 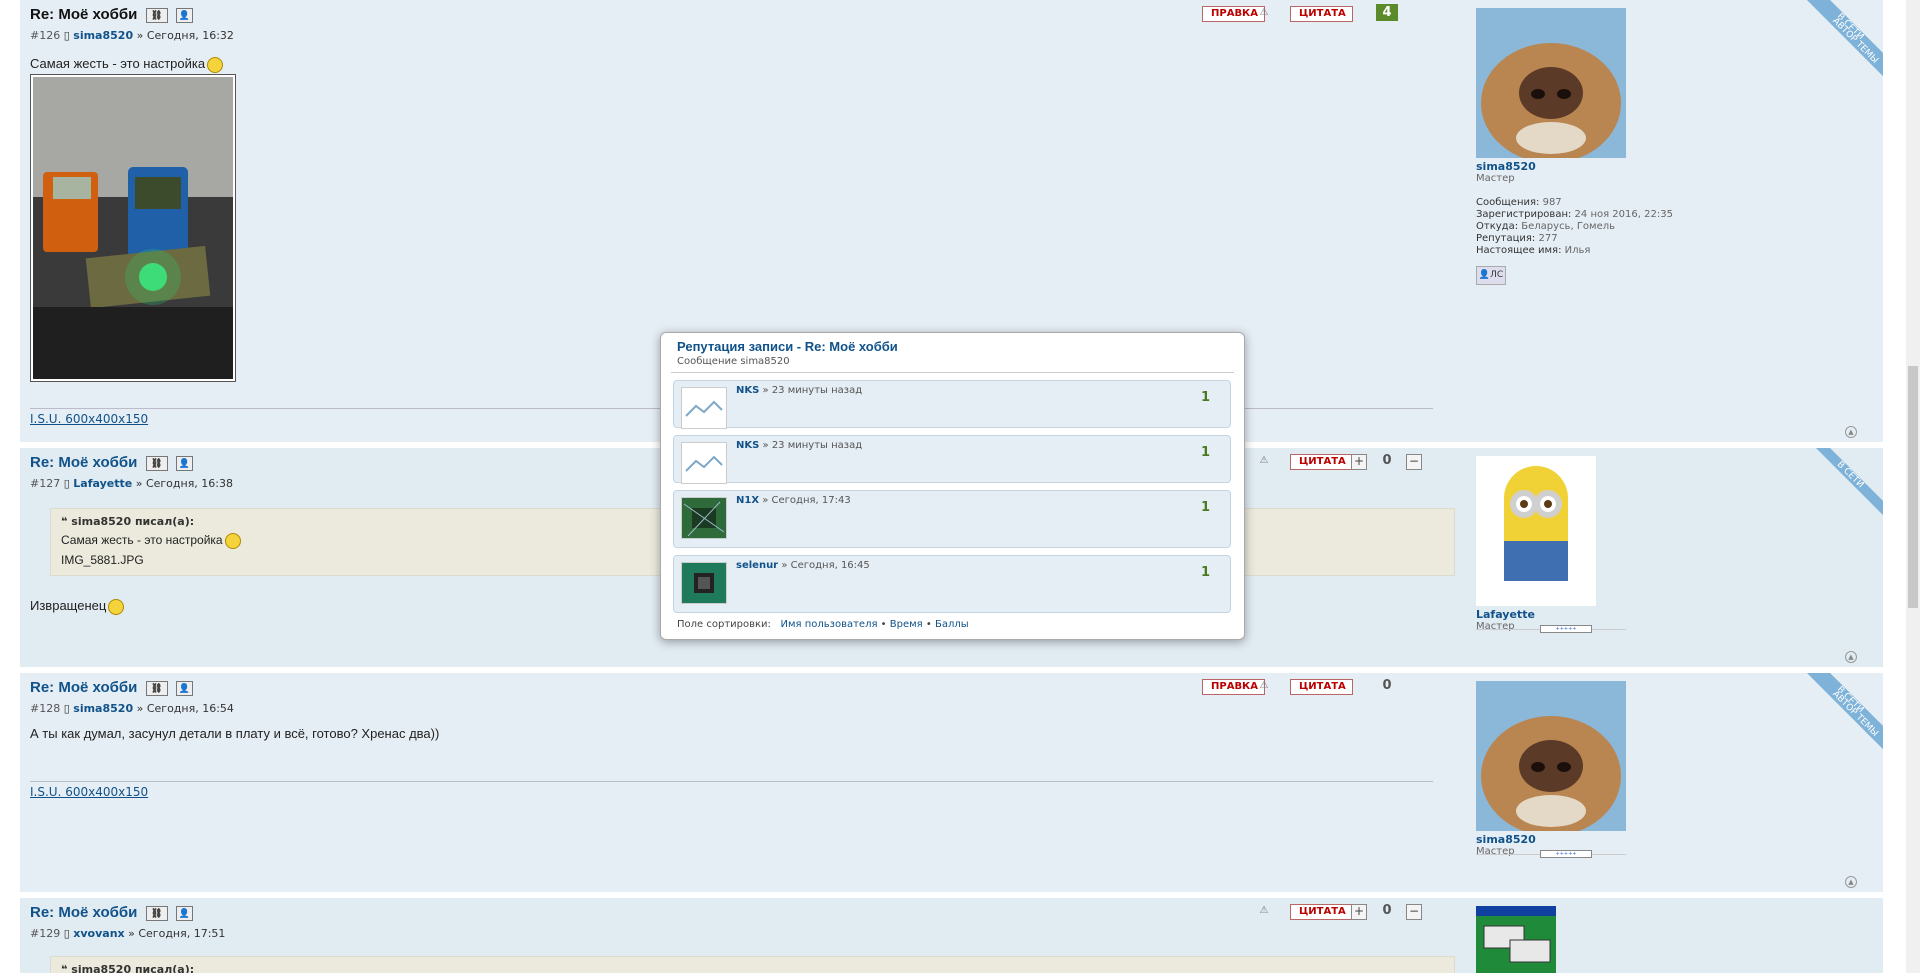 I want to click on post-number: #129, so click(x=45, y=933).